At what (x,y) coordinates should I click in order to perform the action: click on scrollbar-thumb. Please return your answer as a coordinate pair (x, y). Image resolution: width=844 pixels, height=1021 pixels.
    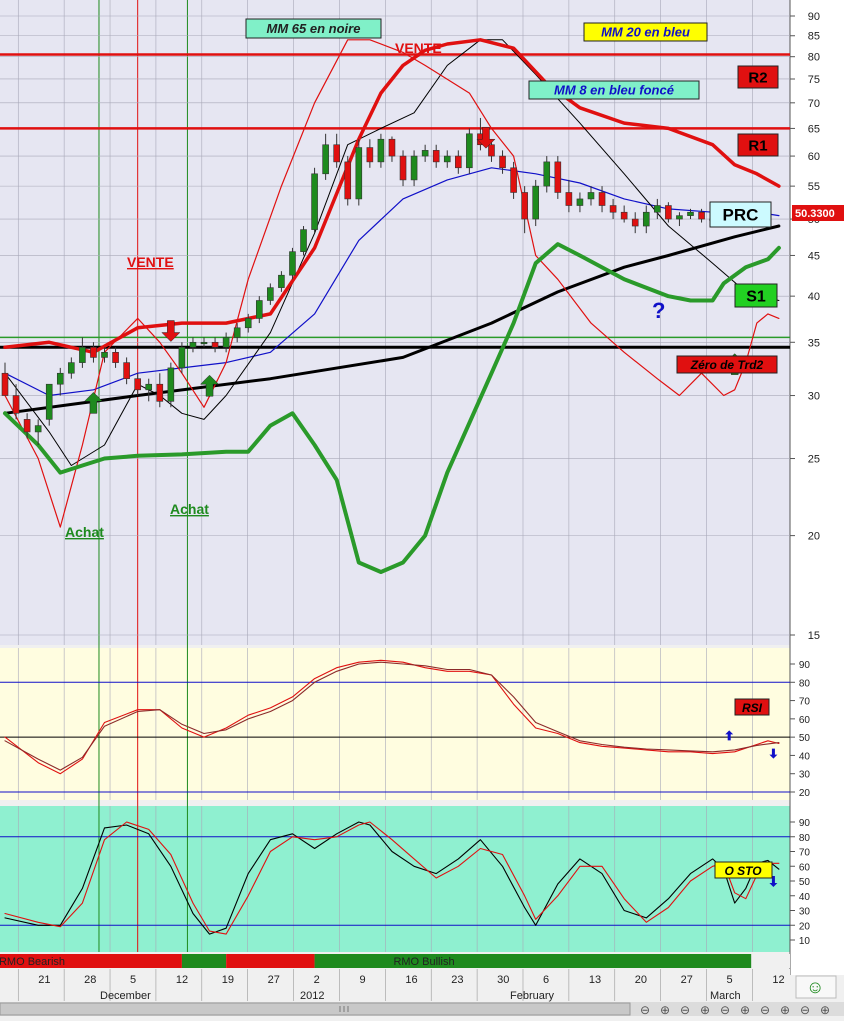
    Looking at the image, I should click on (315, 1009).